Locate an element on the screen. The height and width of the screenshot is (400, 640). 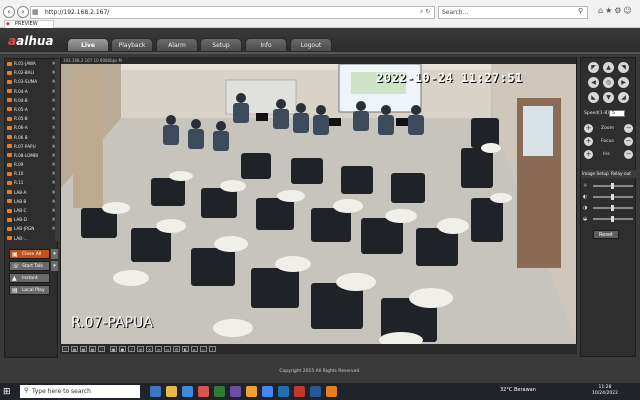
channel-scrollbar is located at coordinates (57, 150).